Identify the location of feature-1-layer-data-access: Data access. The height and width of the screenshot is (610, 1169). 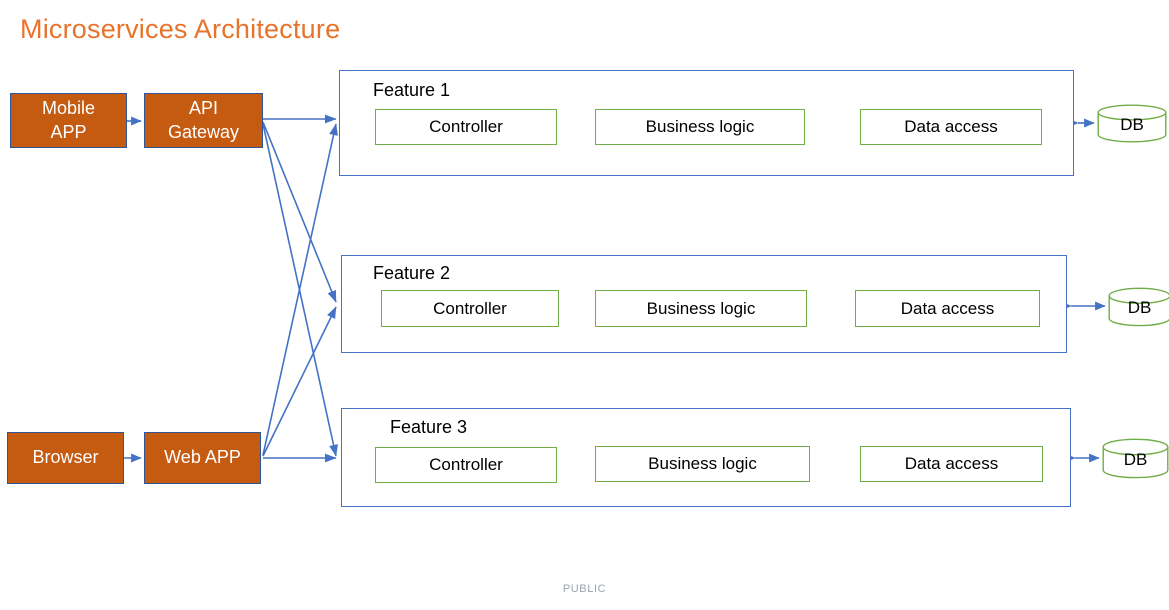
(951, 127).